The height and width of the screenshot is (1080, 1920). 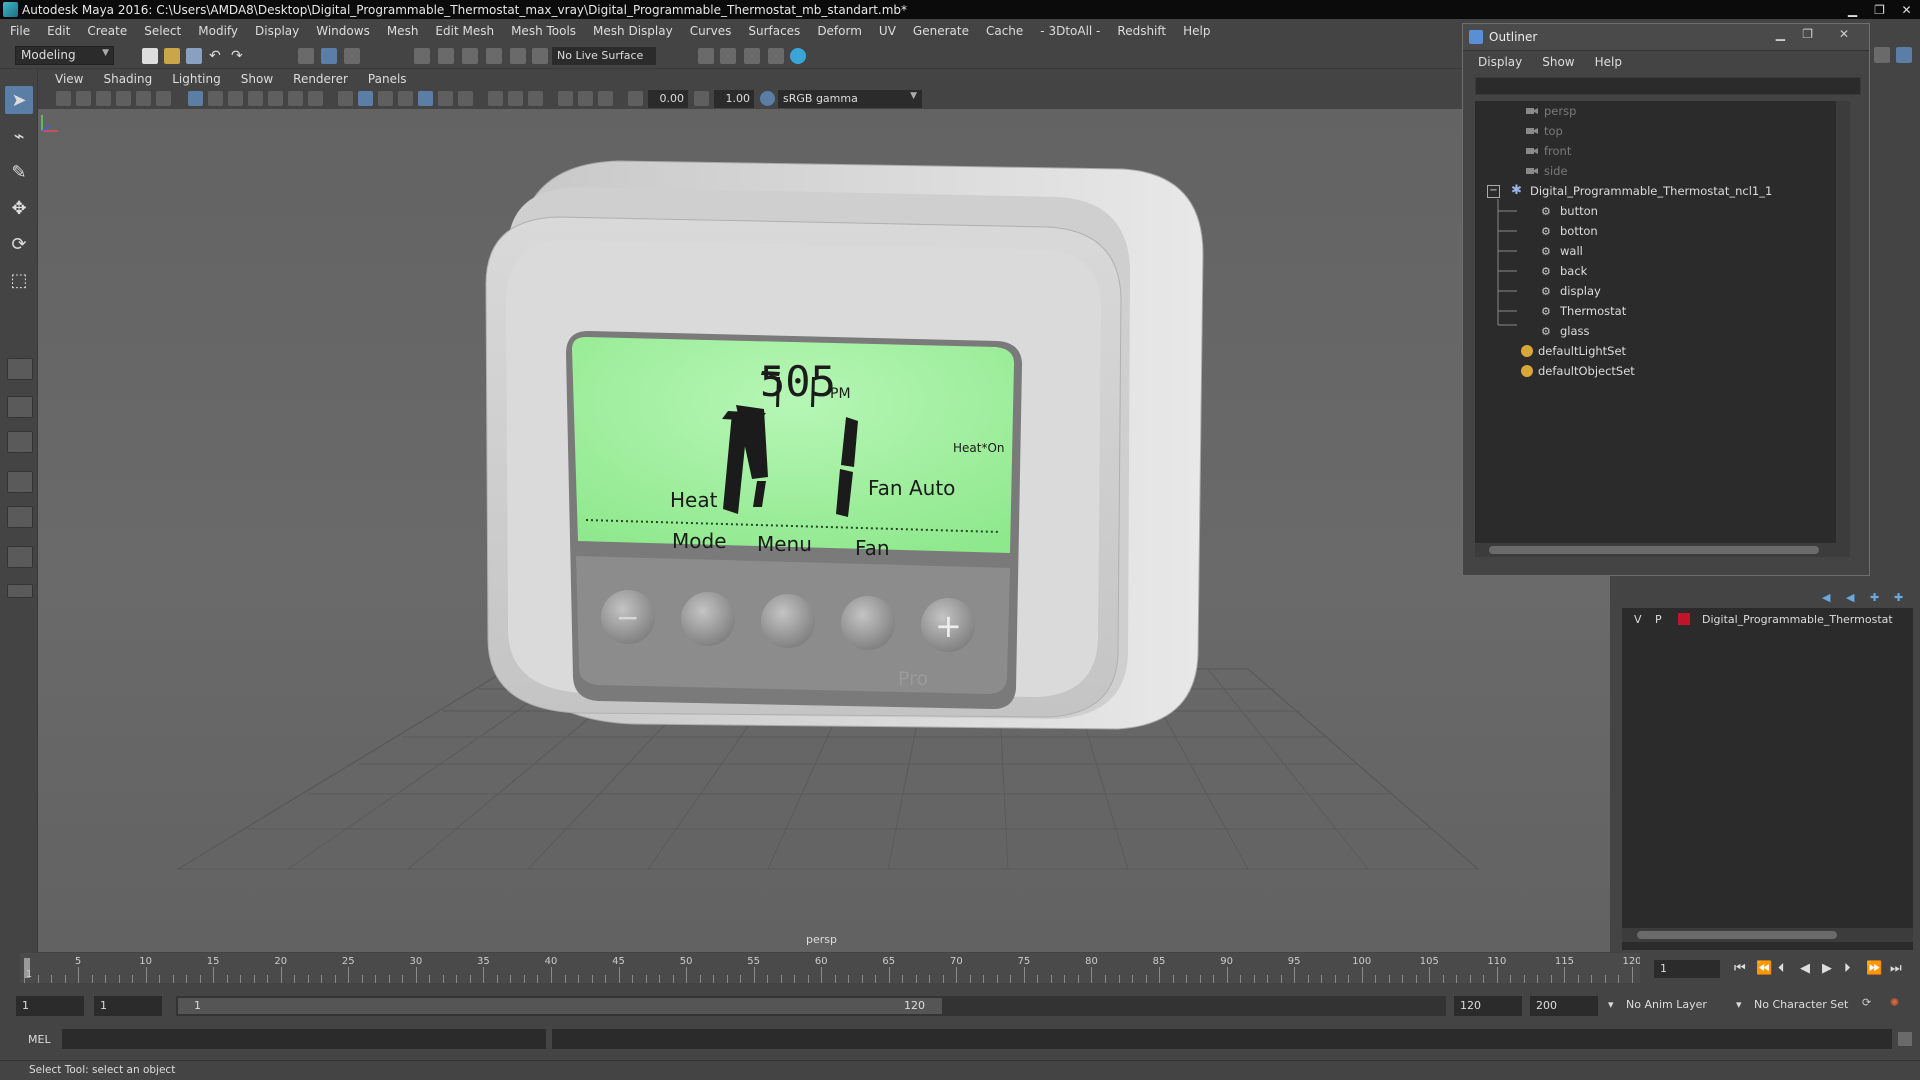 What do you see at coordinates (306, 56) in the screenshot?
I see `select-hierarchy-icon` at bounding box center [306, 56].